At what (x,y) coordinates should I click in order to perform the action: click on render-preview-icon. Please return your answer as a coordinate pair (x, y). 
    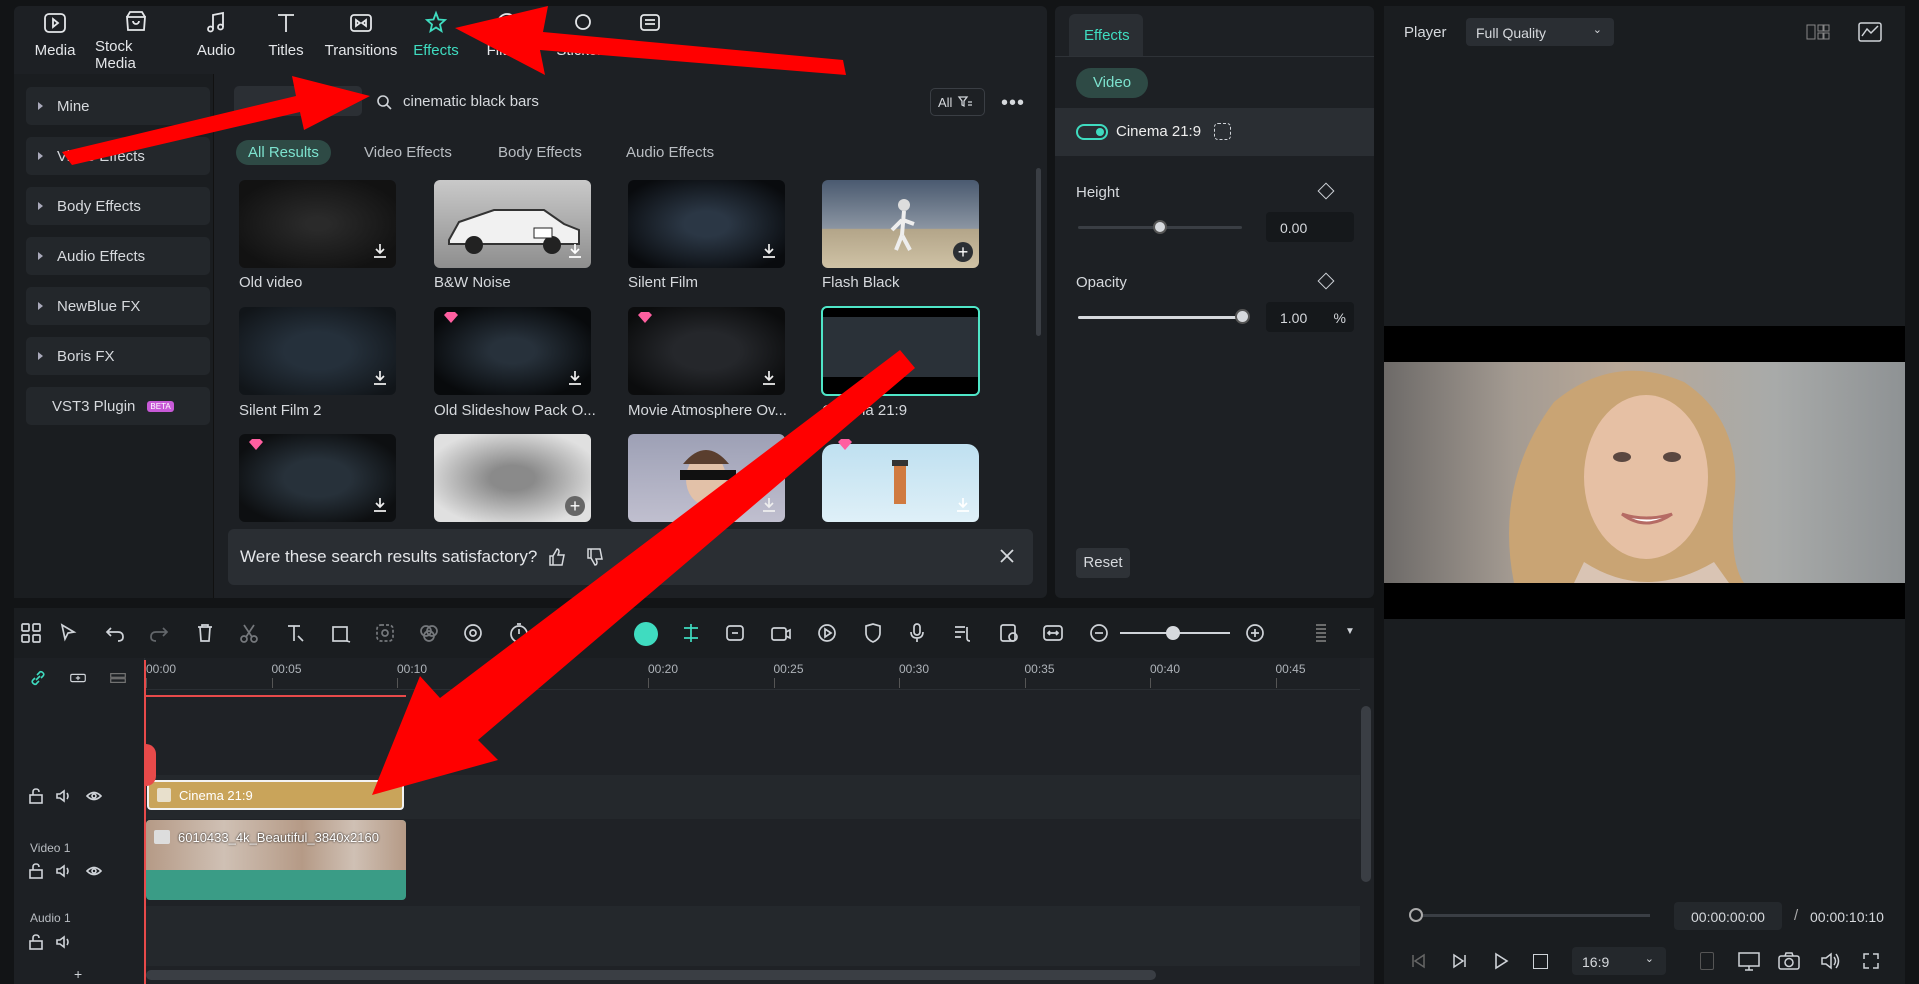
    Looking at the image, I should click on (1009, 633).